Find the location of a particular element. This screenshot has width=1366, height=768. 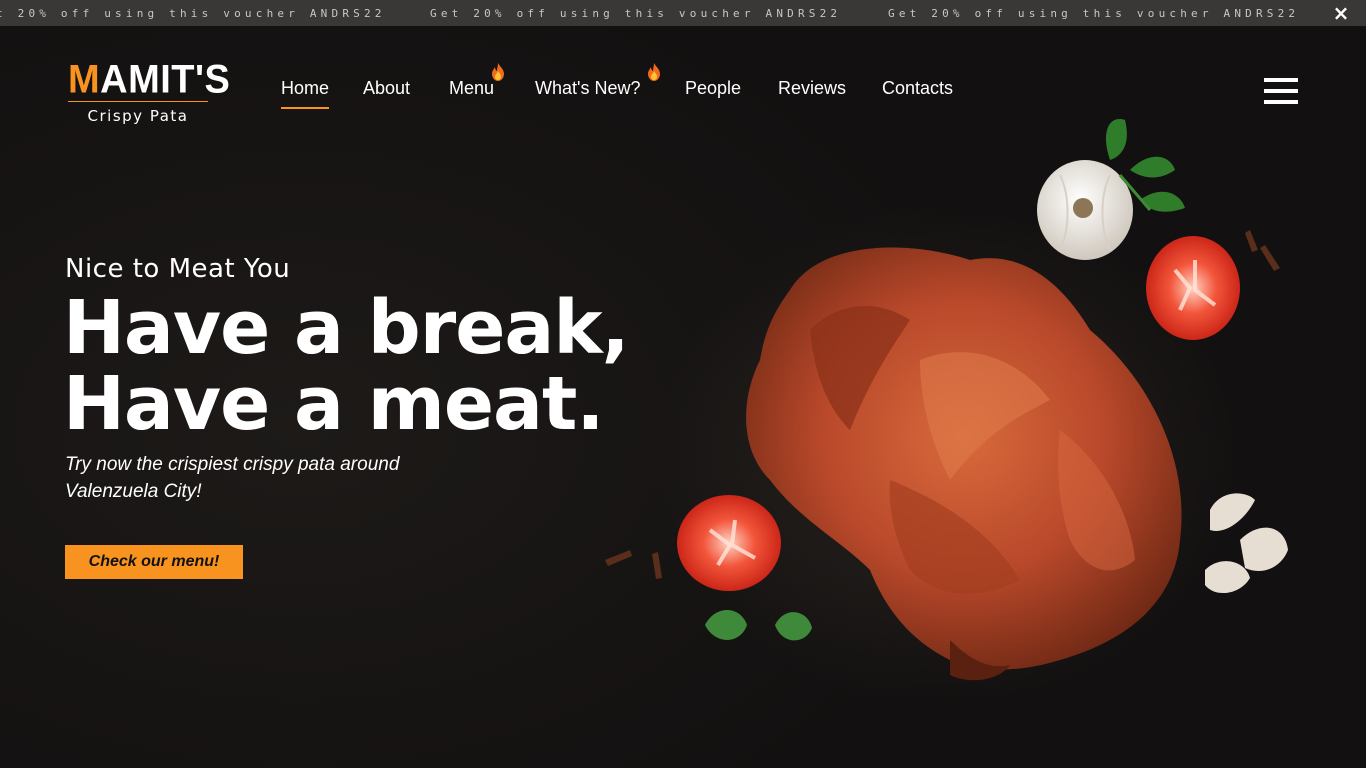

logo-subtitle: Crispy Pata is located at coordinates (138, 116).